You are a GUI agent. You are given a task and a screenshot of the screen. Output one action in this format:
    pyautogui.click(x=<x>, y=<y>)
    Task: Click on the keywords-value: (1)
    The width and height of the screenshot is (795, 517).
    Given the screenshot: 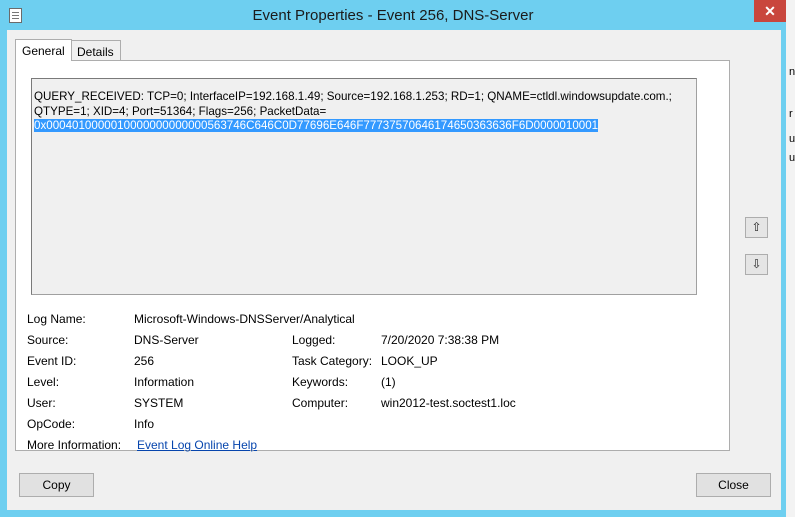 What is the action you would take?
    pyautogui.click(x=388, y=382)
    